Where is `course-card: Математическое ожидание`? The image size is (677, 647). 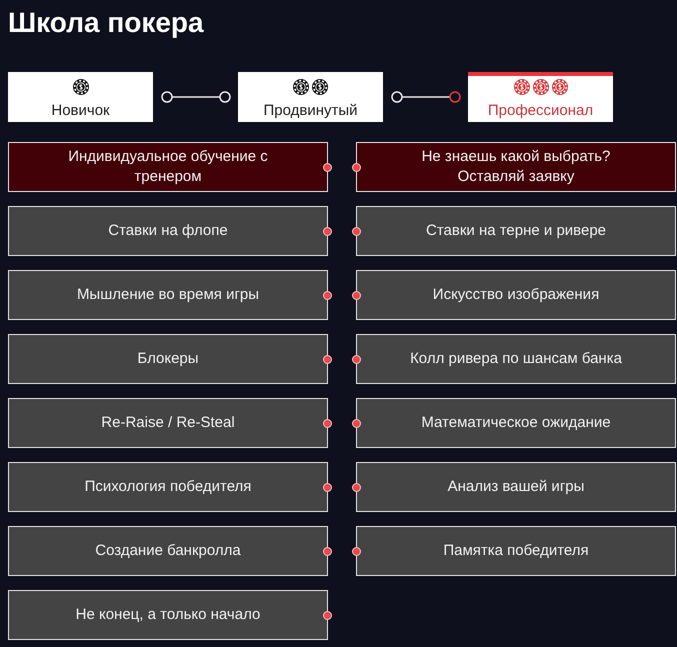
course-card: Математическое ожидание is located at coordinates (516, 423).